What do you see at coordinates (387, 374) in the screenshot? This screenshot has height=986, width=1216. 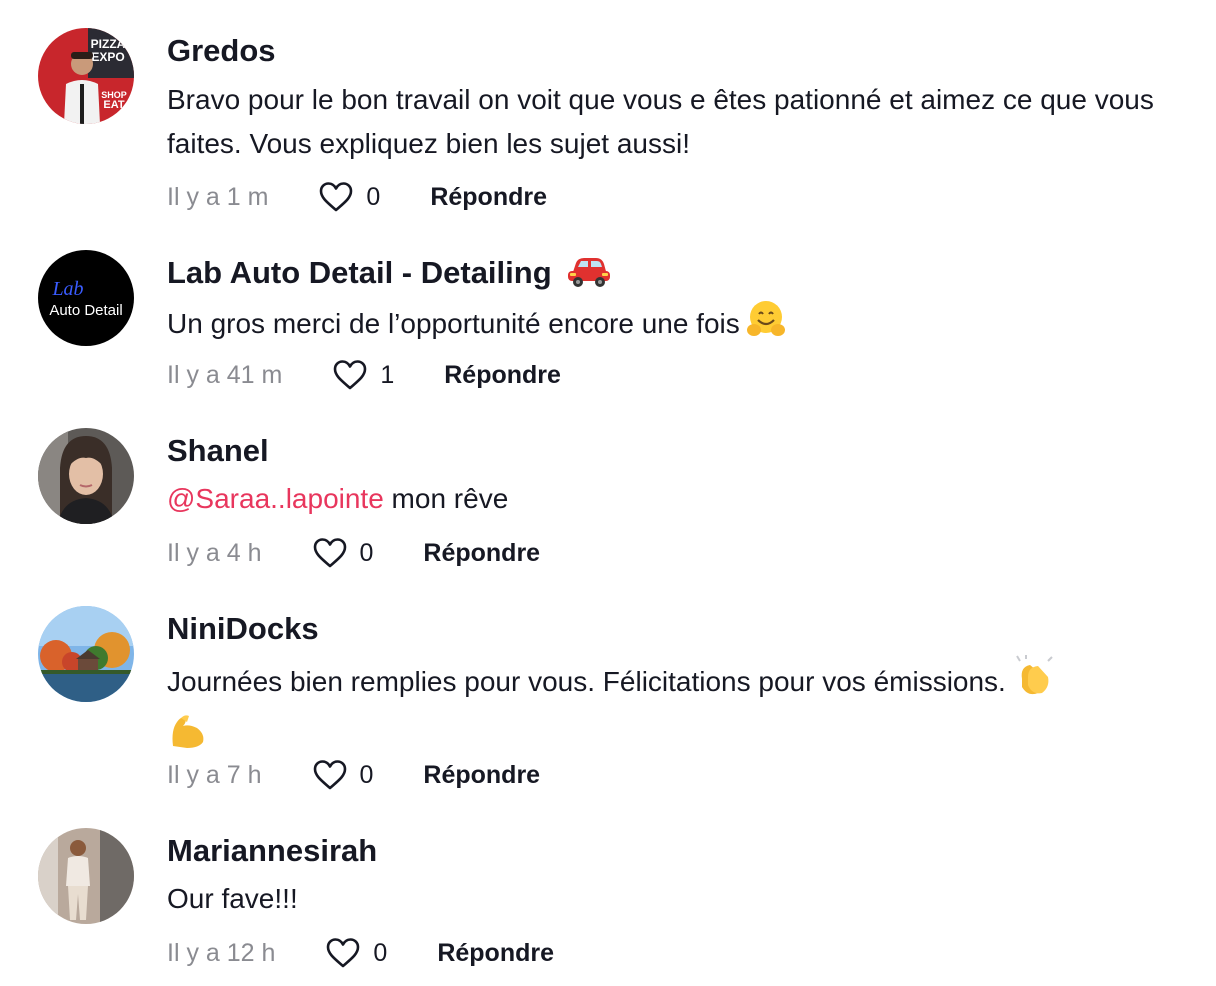 I see `like-count: 1` at bounding box center [387, 374].